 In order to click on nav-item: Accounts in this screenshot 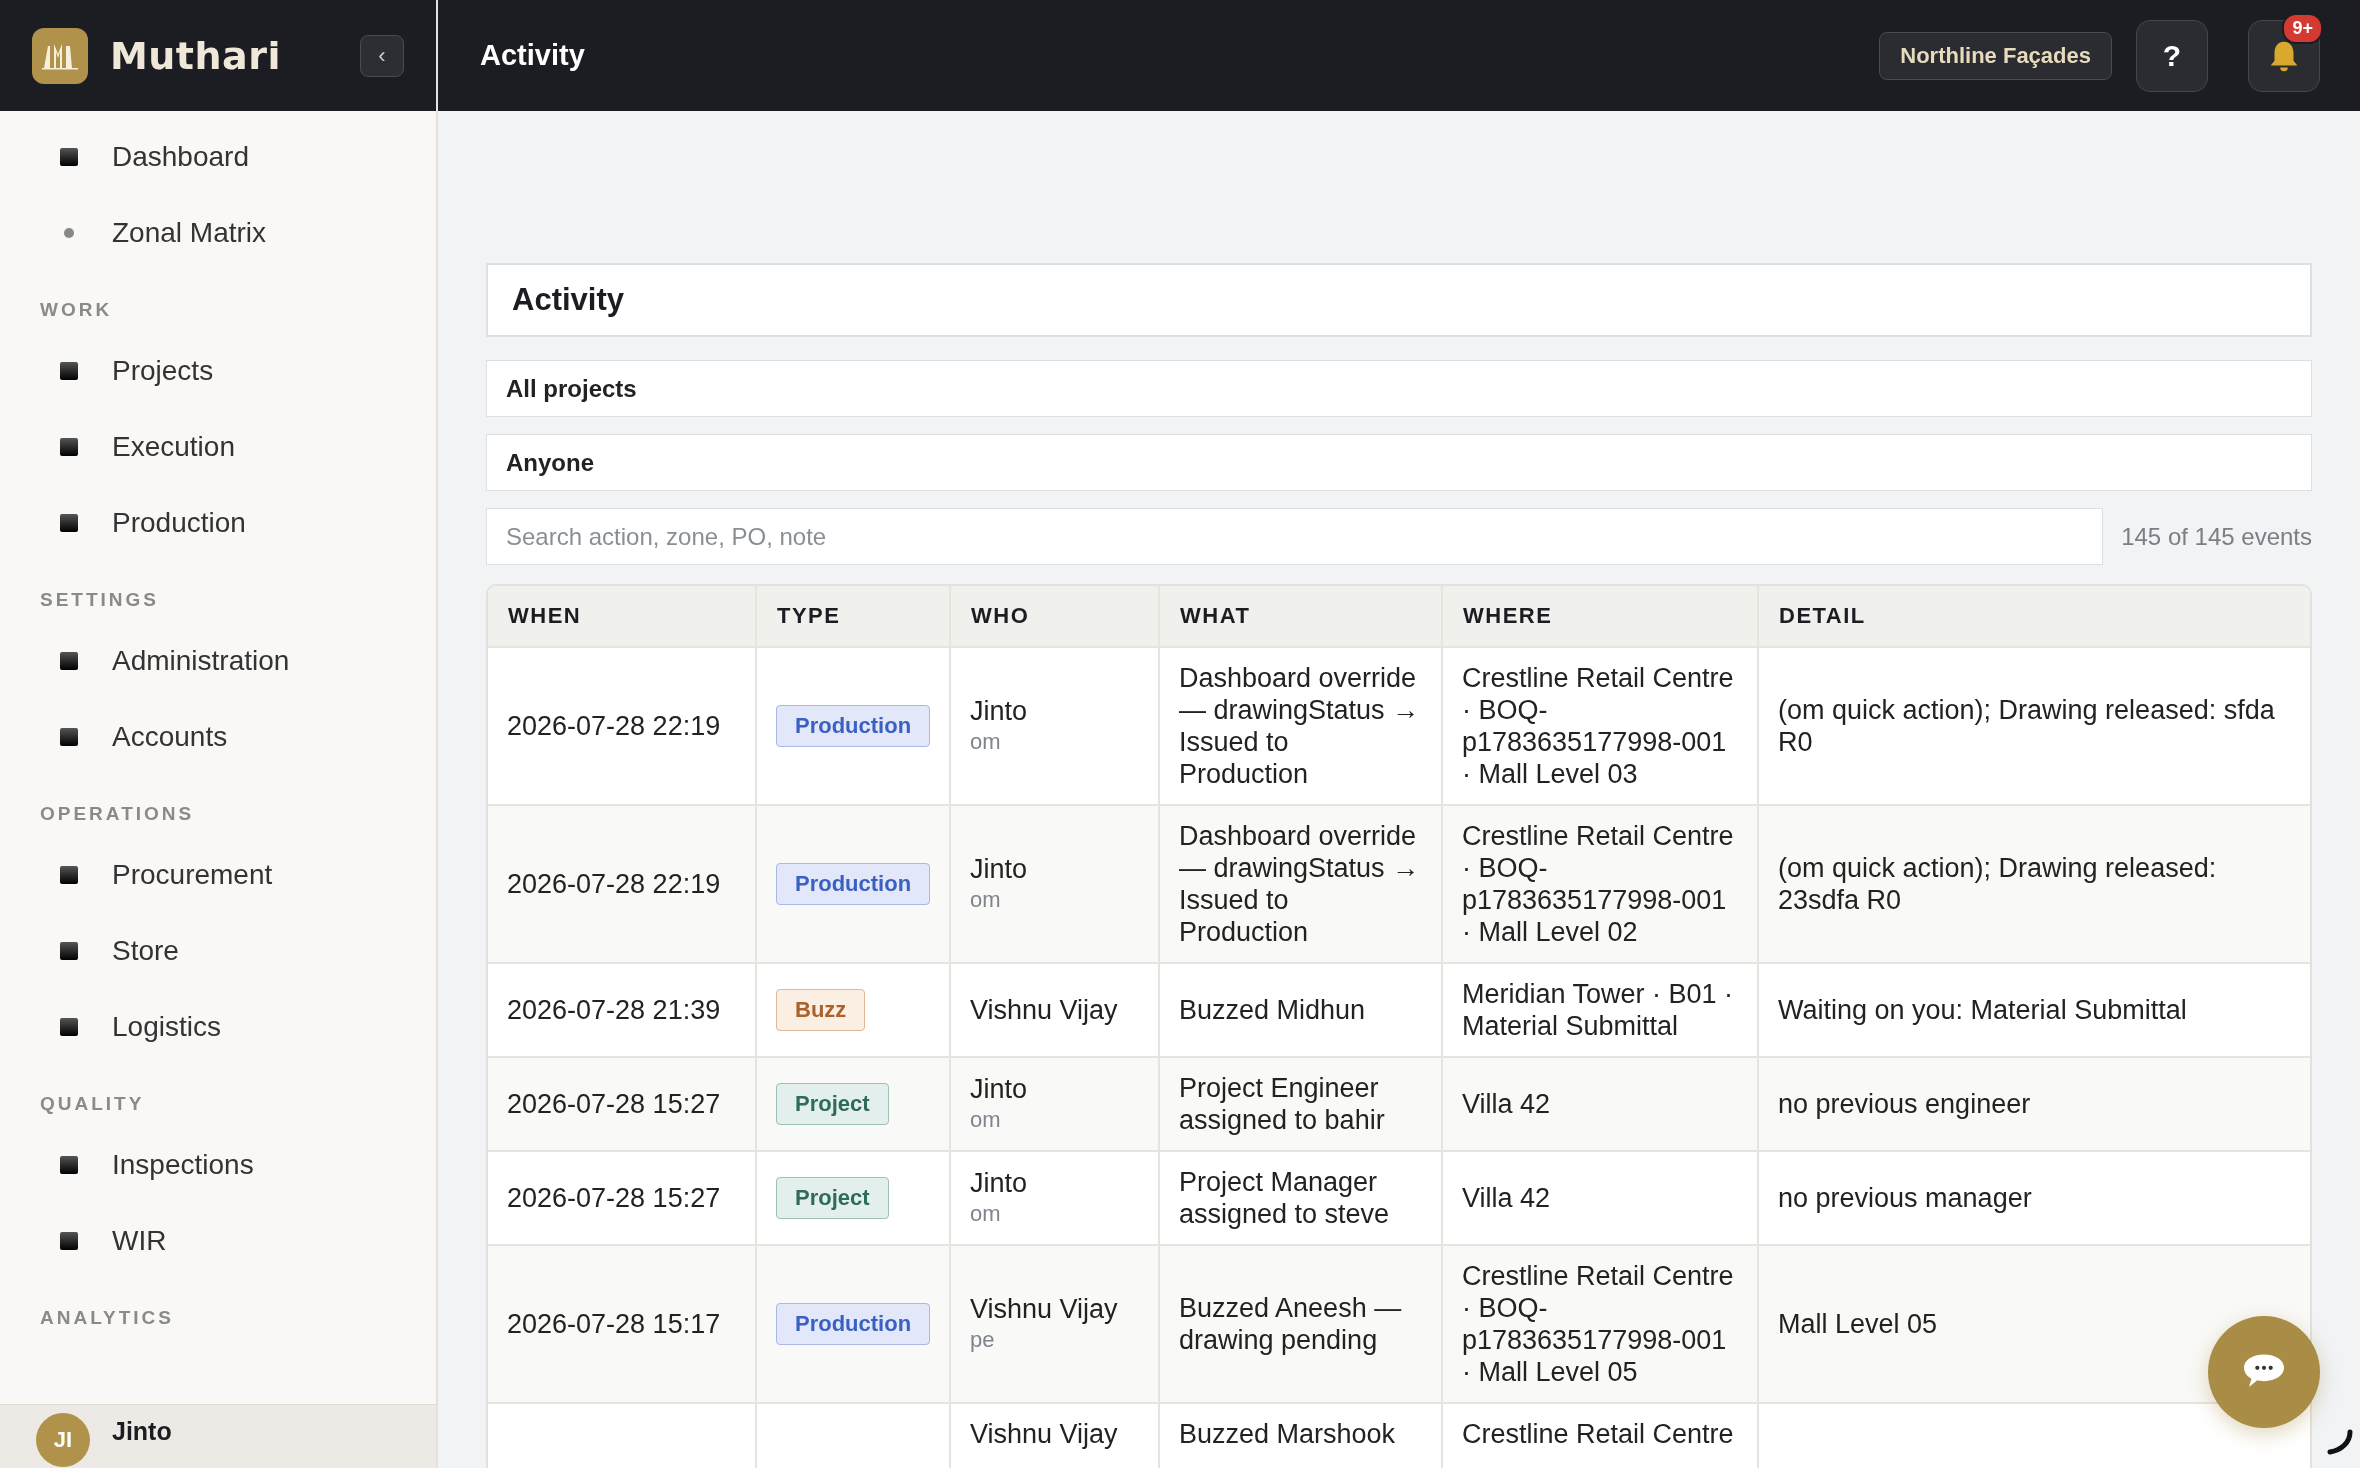, I will do `click(218, 737)`.